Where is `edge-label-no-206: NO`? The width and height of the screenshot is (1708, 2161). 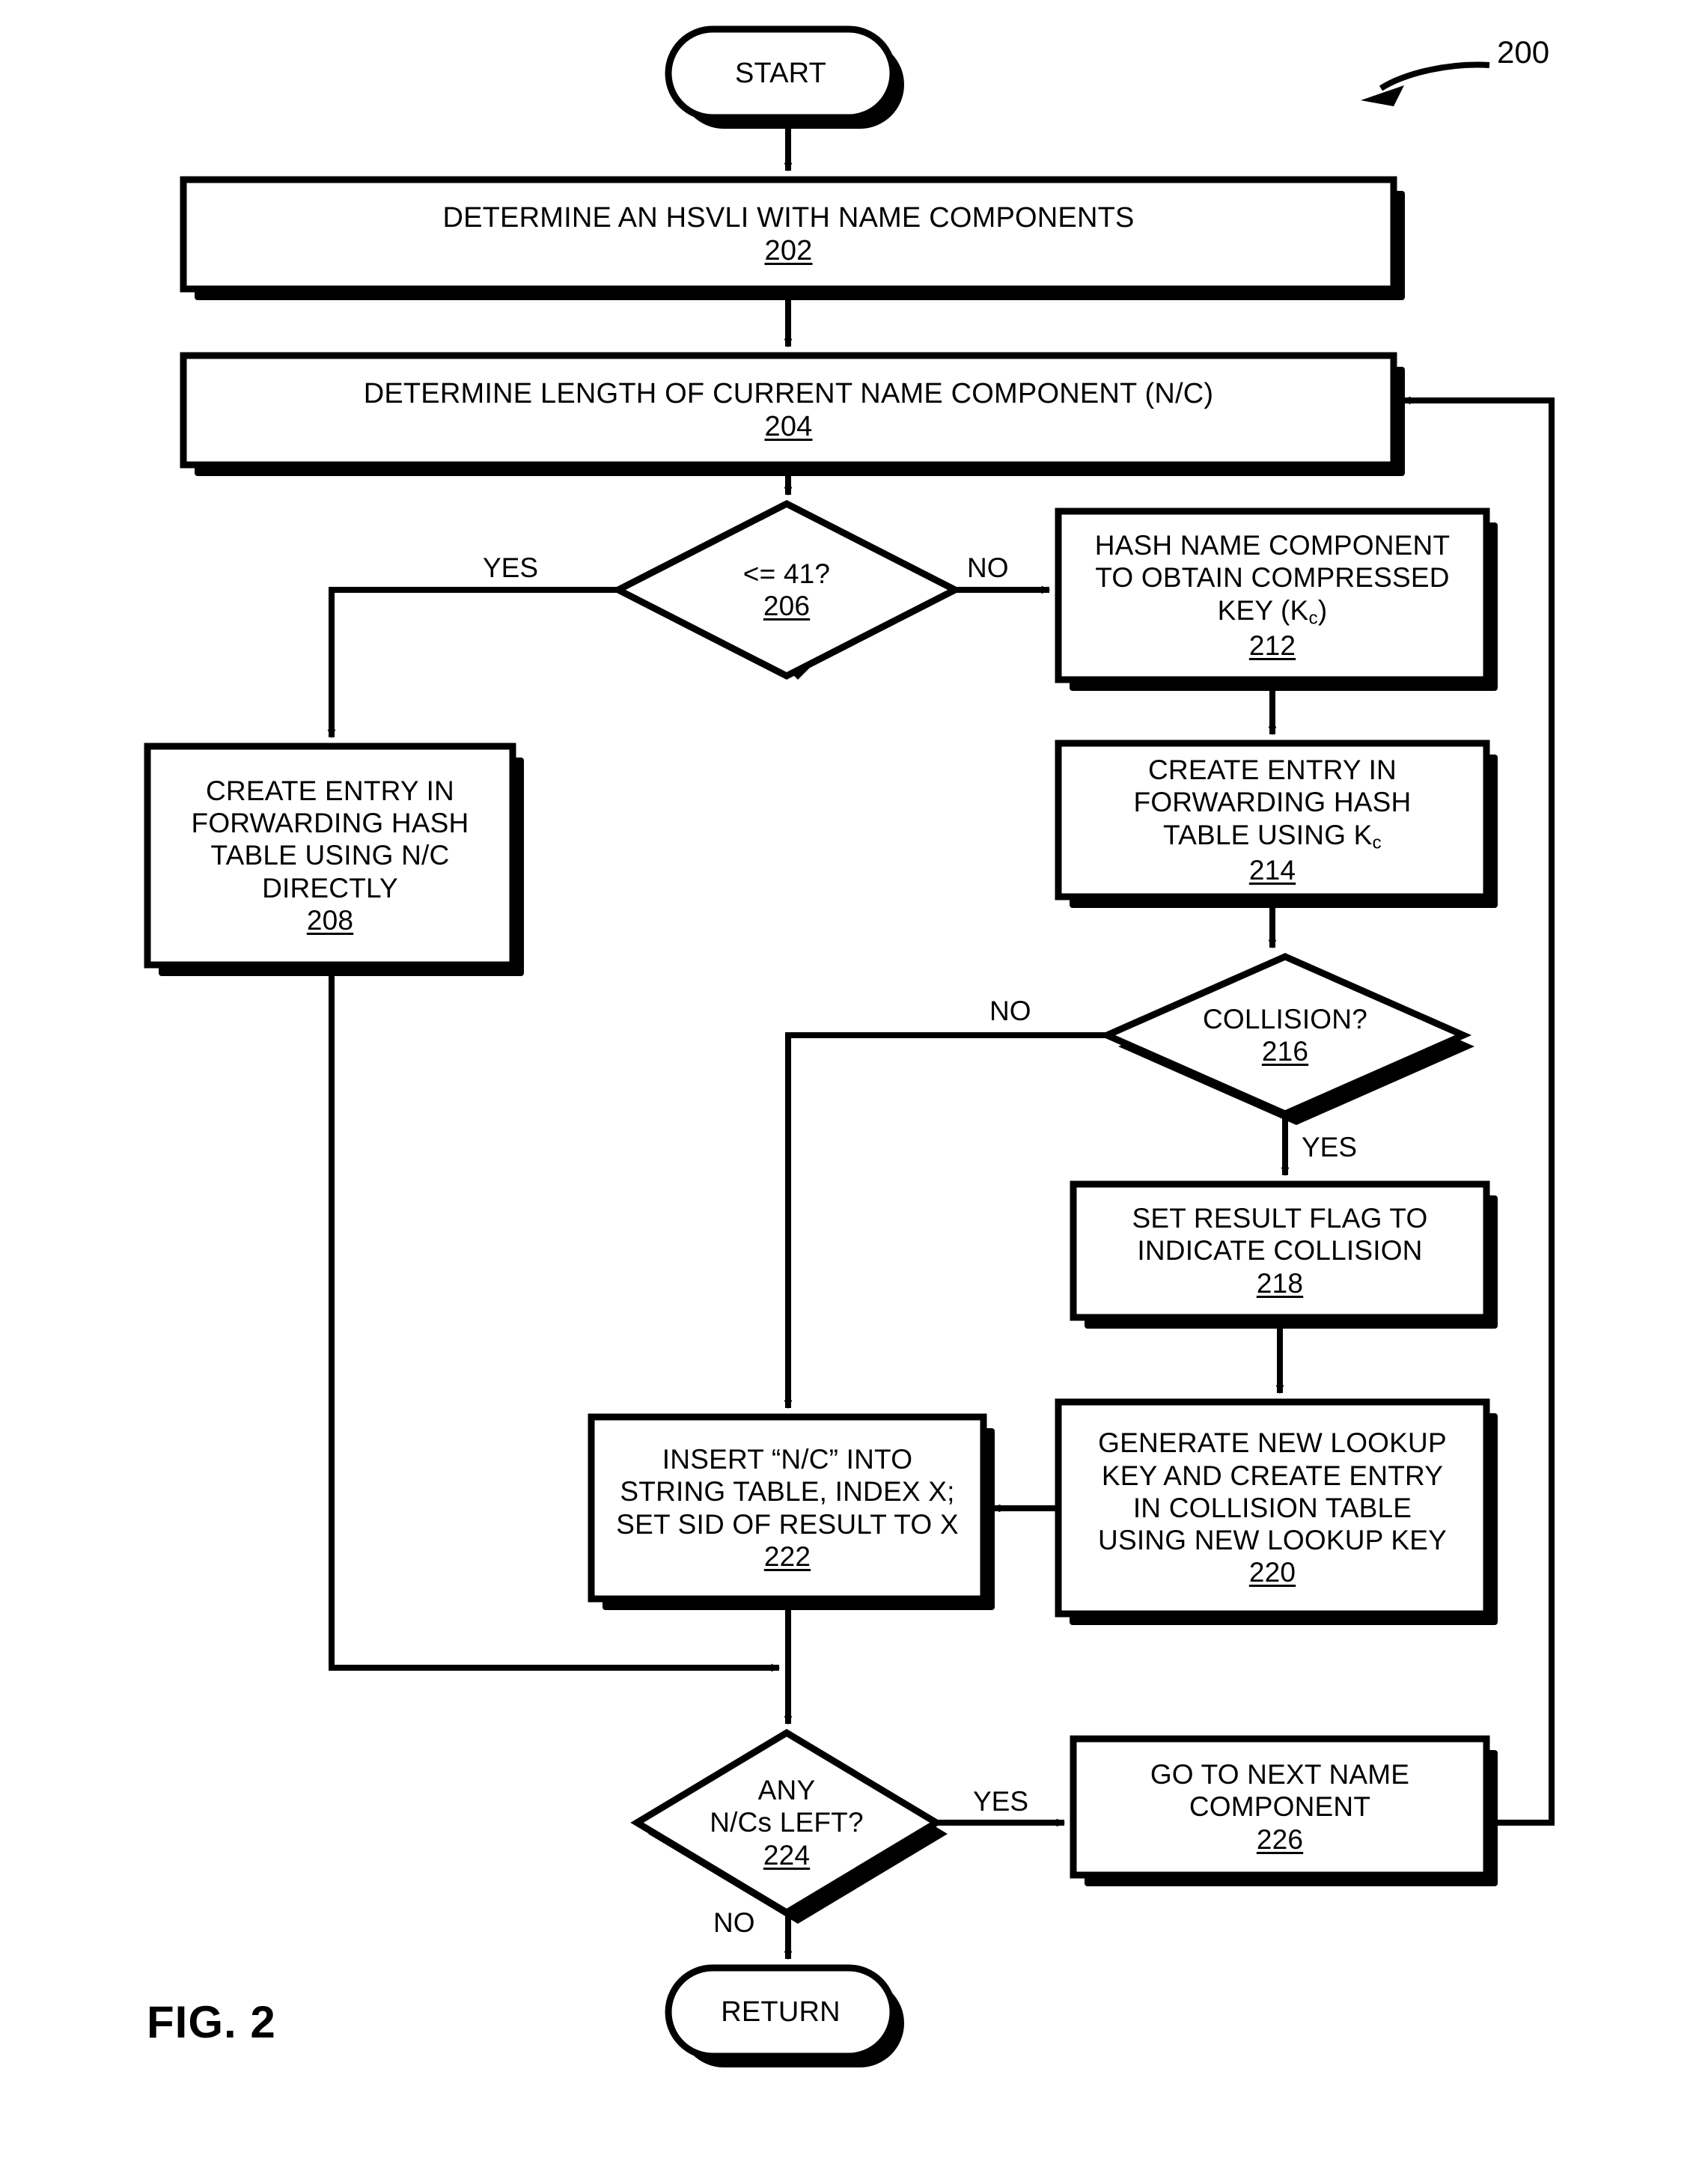 edge-label-no-206: NO is located at coordinates (988, 567).